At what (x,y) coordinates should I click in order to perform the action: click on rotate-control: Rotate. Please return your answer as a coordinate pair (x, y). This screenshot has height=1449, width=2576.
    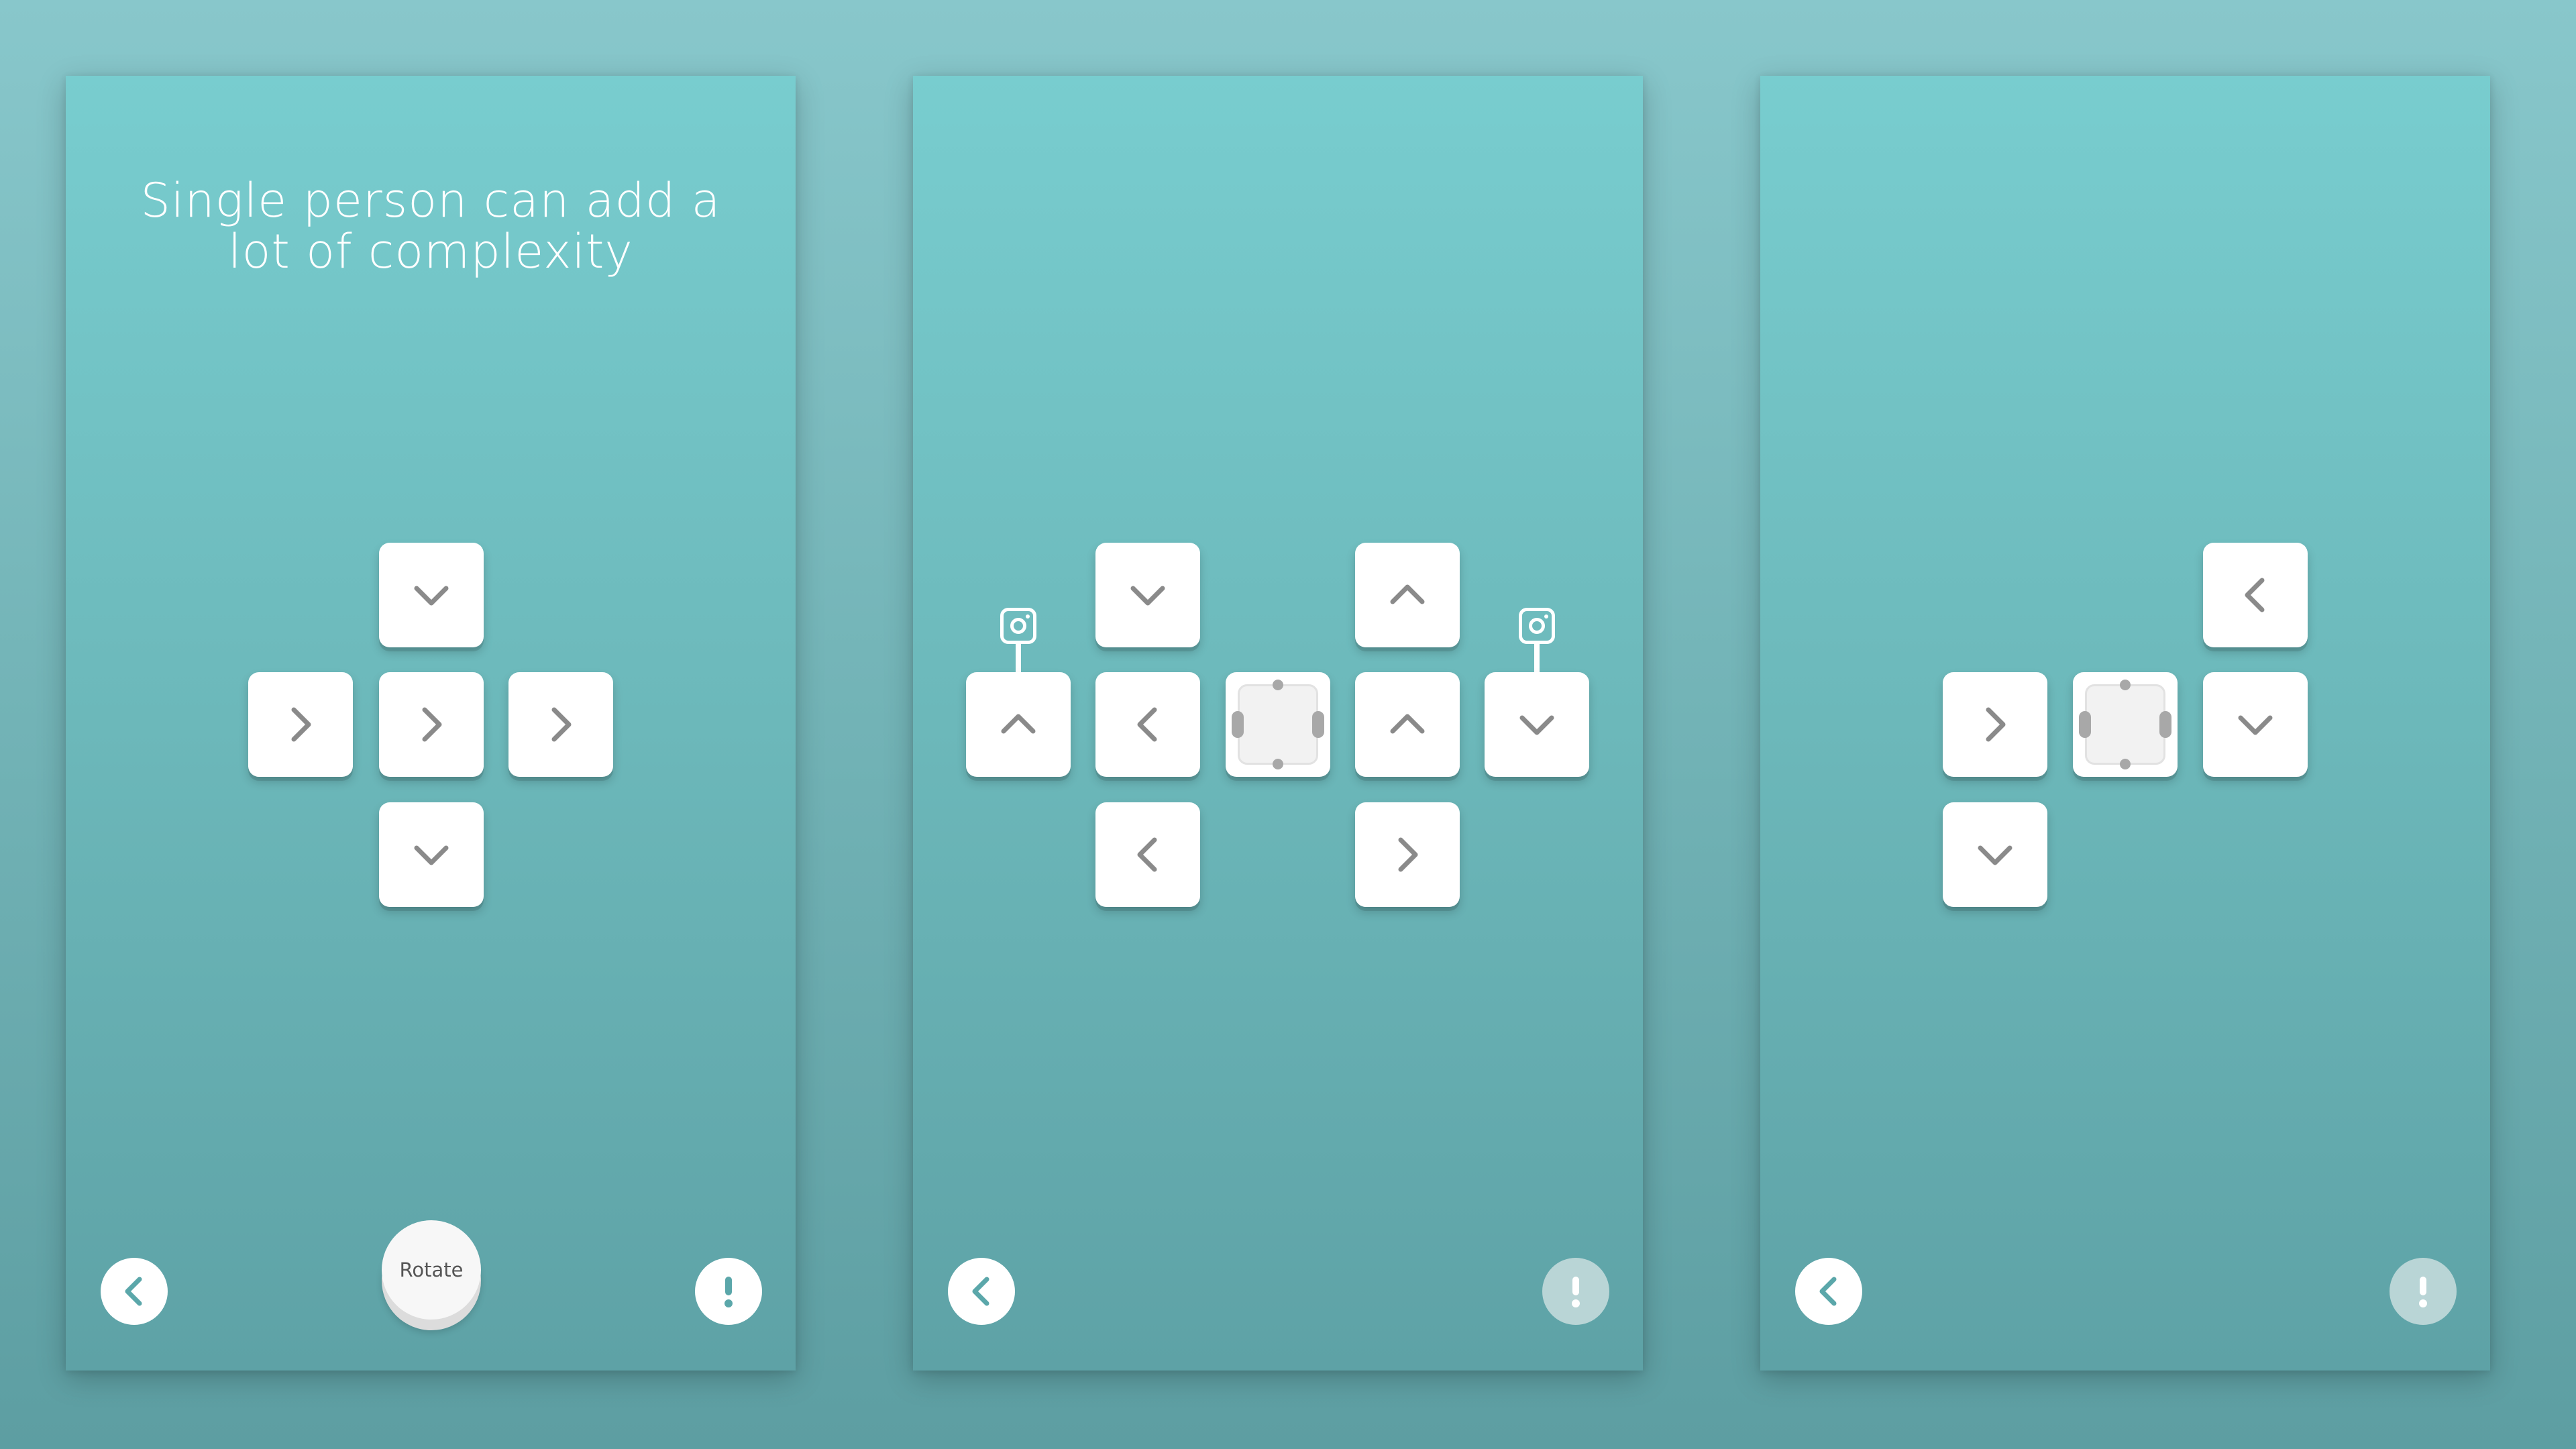
    Looking at the image, I should click on (431, 1276).